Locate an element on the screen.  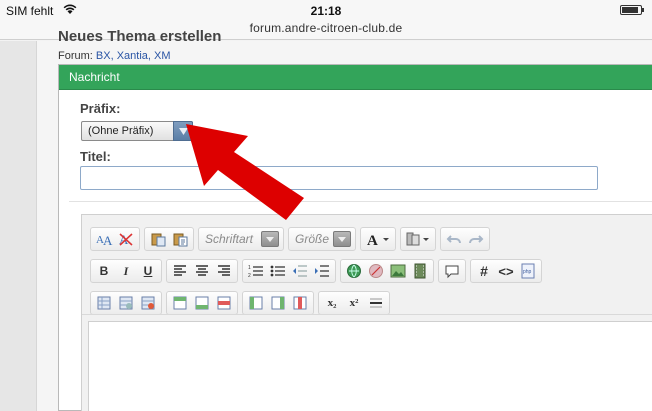
font-size-dropdown: Größe is located at coordinates (322, 239).